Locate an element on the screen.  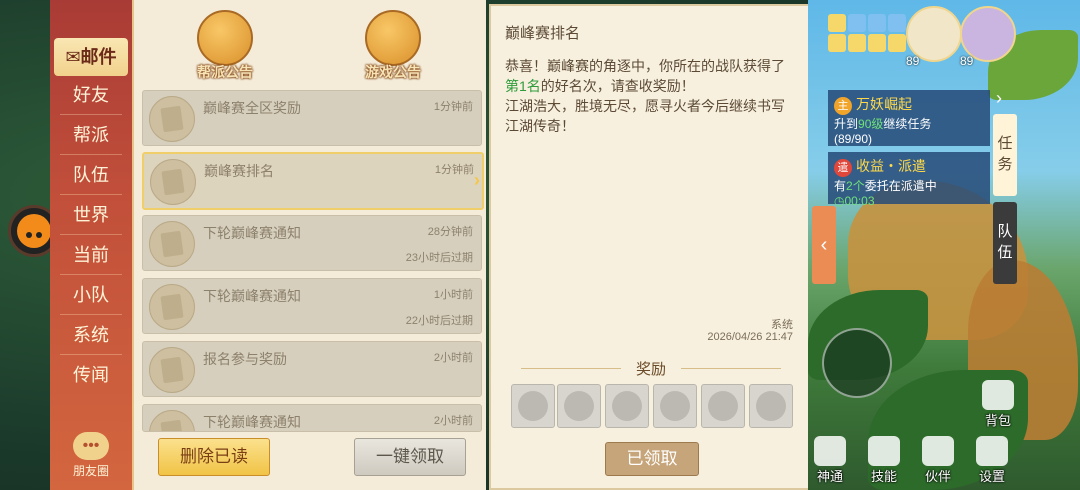
guild-announcement-button: 帮派公告 is located at coordinates (225, 48).